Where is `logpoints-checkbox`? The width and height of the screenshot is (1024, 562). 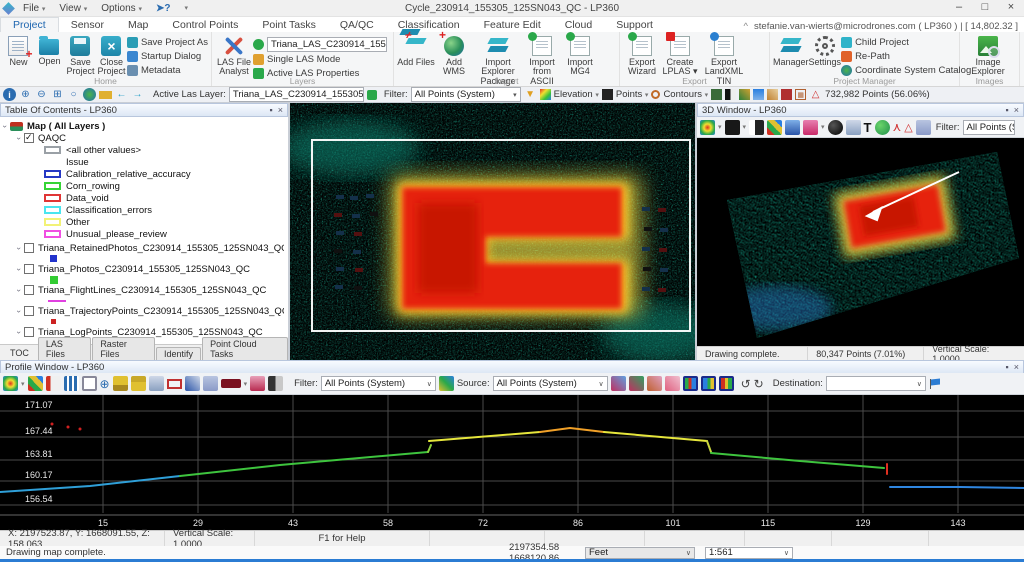
logpoints-checkbox is located at coordinates (29, 332).